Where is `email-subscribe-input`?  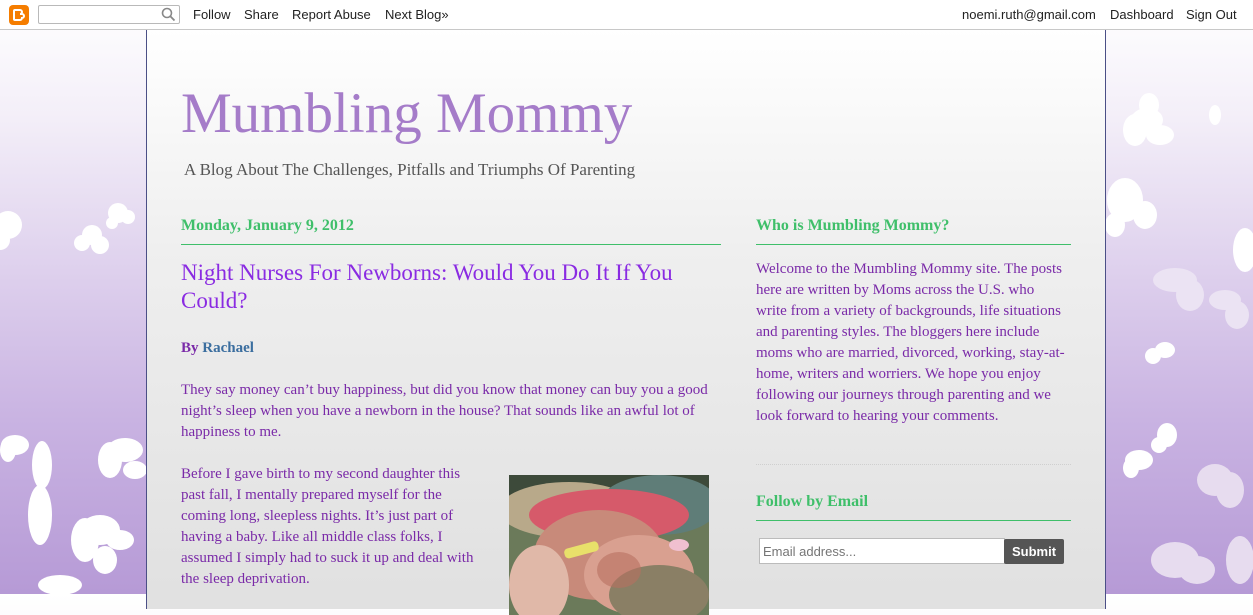 email-subscribe-input is located at coordinates (882, 551).